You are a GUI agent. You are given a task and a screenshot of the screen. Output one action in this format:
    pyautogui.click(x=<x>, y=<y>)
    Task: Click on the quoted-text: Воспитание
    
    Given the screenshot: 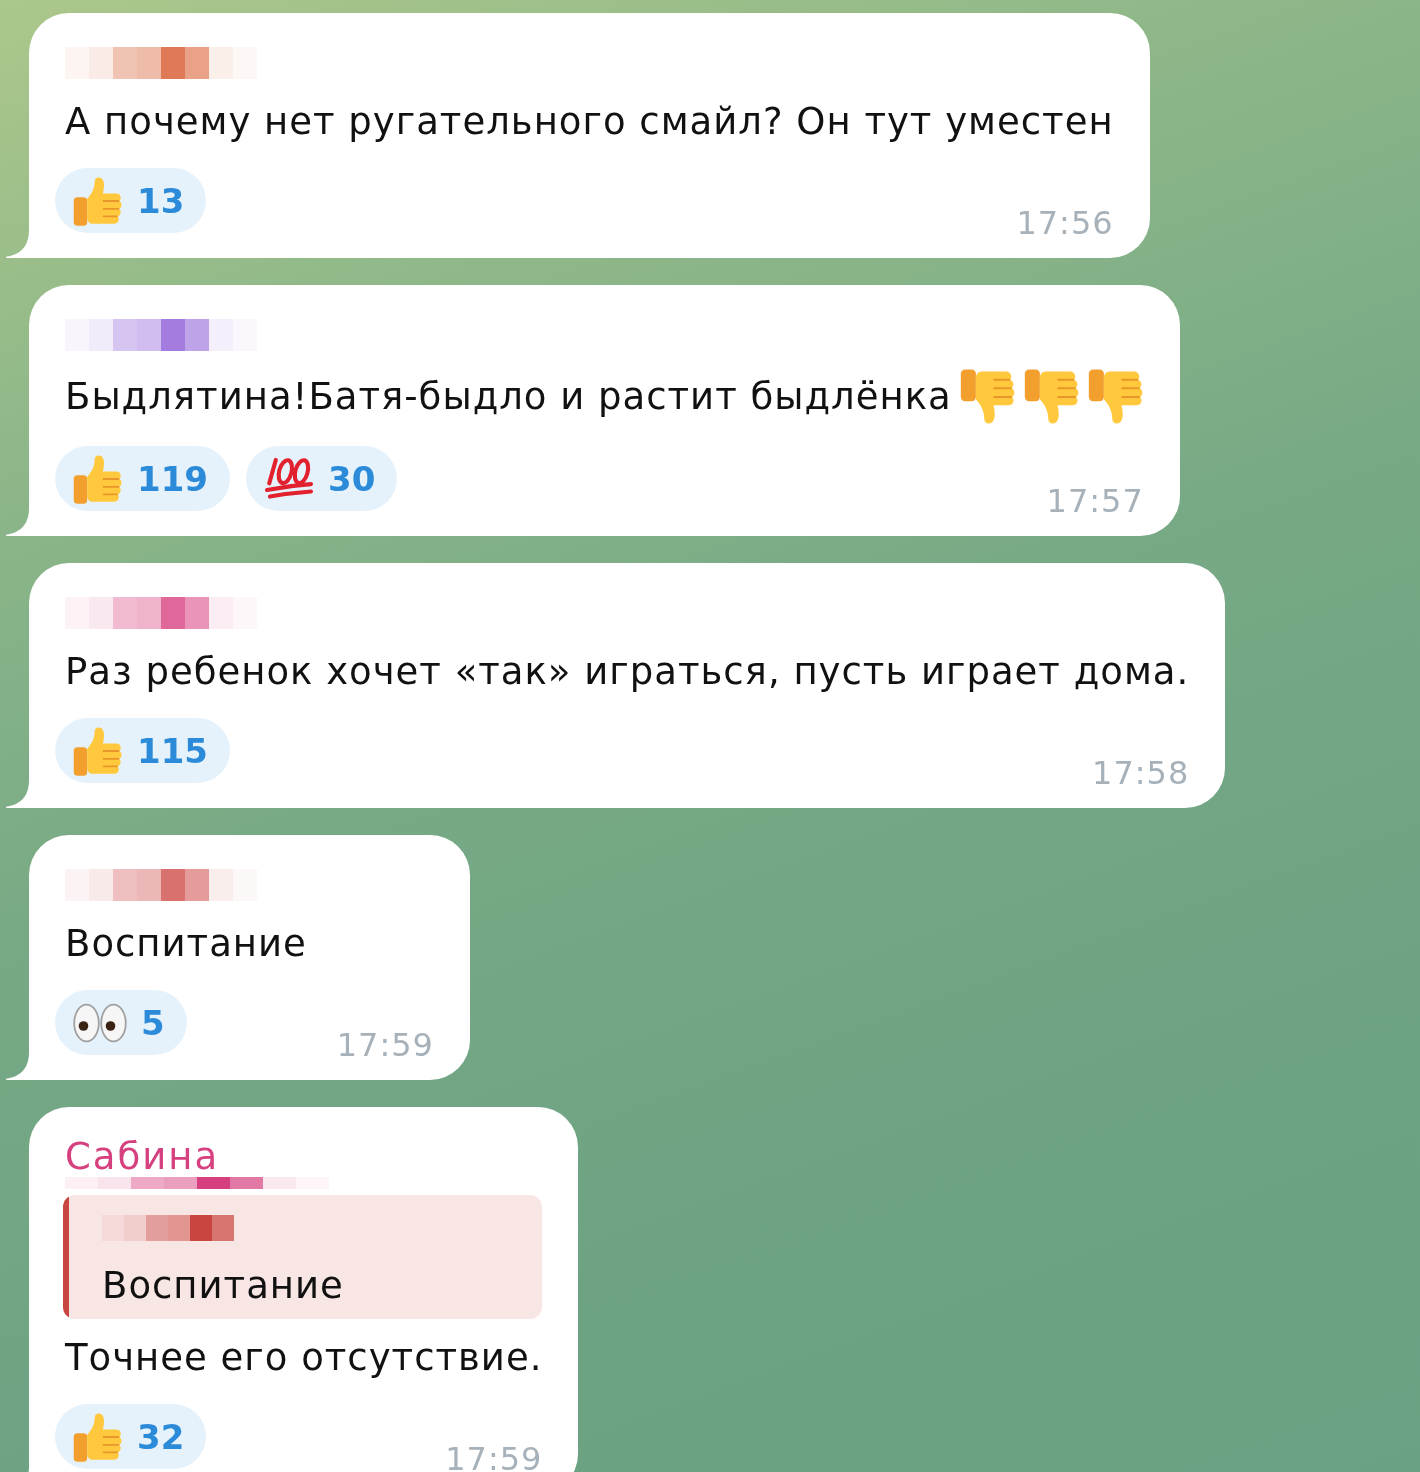 What is the action you would take?
    pyautogui.click(x=223, y=1286)
    